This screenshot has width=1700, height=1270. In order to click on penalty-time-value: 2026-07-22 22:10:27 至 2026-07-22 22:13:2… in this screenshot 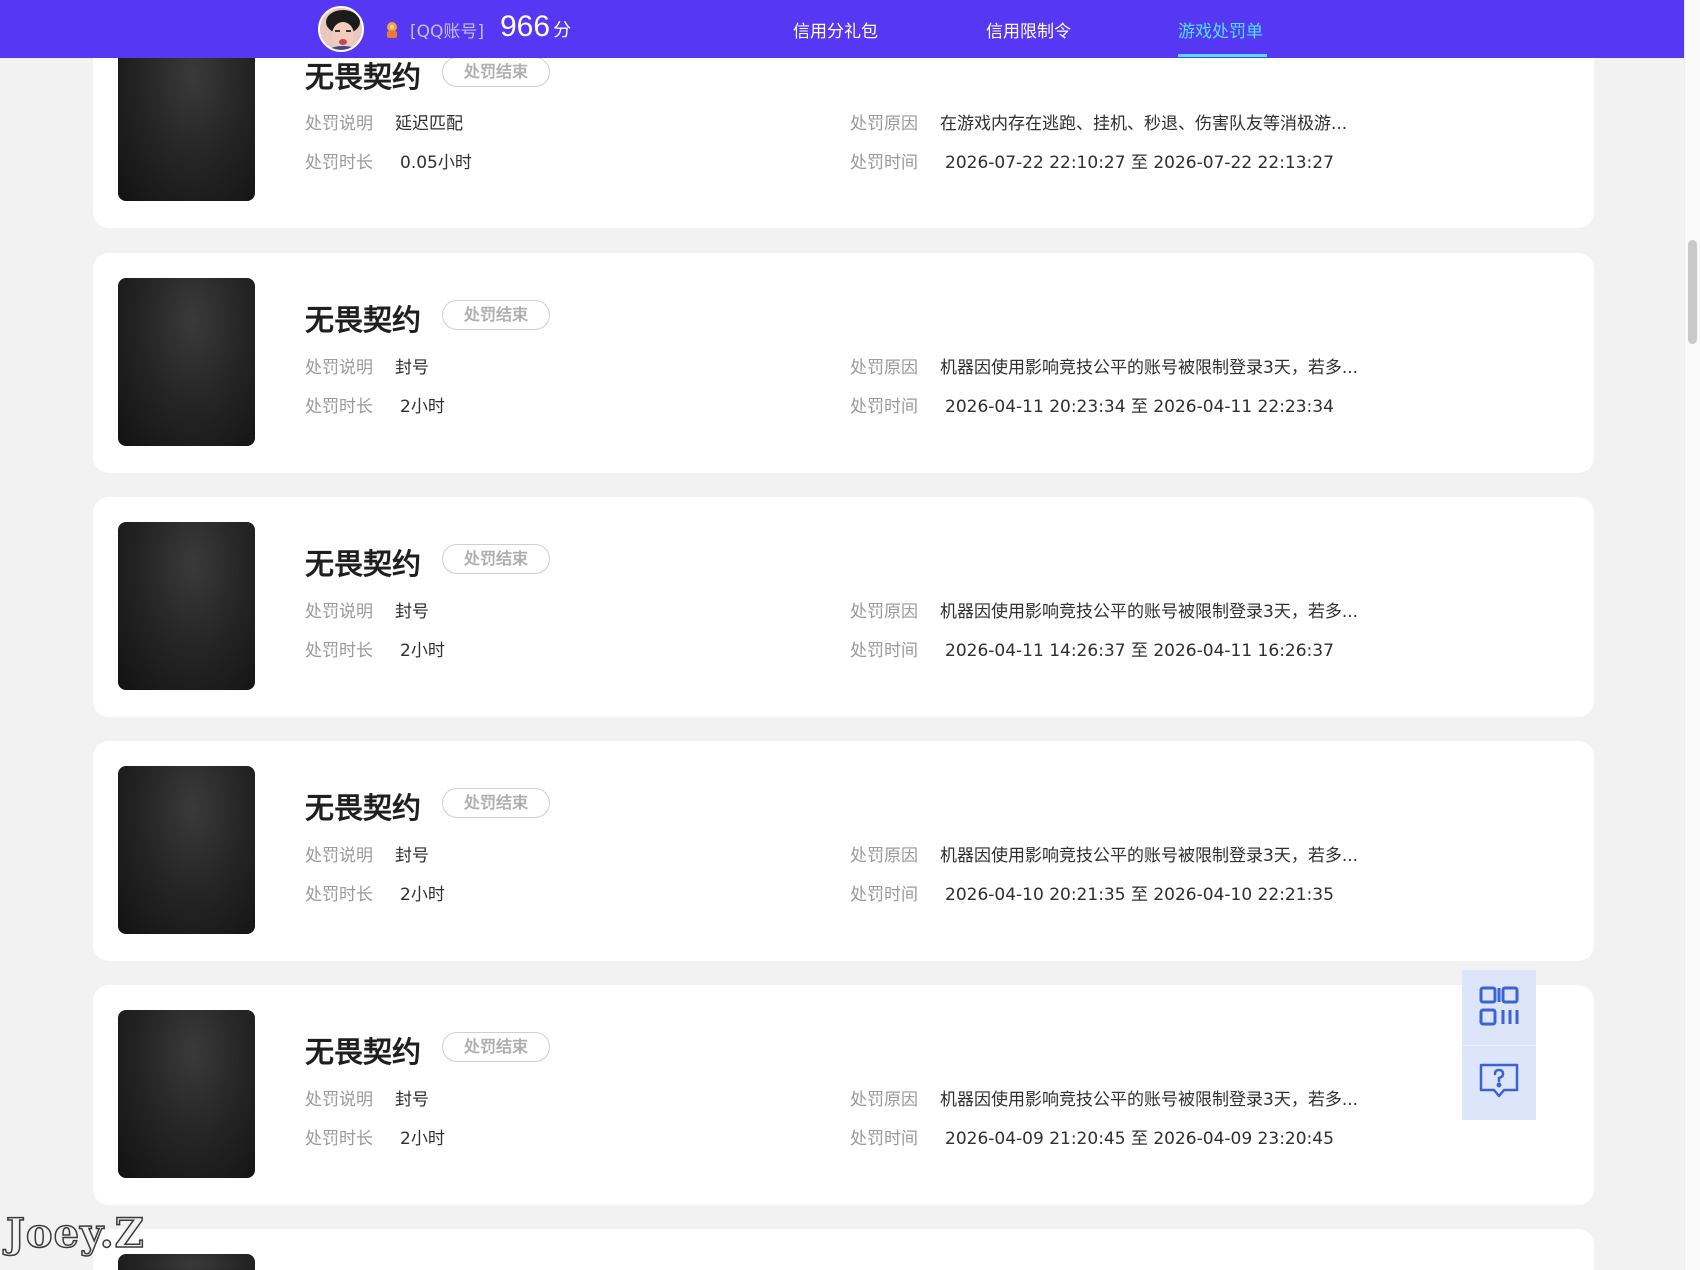, I will do `click(1139, 163)`.